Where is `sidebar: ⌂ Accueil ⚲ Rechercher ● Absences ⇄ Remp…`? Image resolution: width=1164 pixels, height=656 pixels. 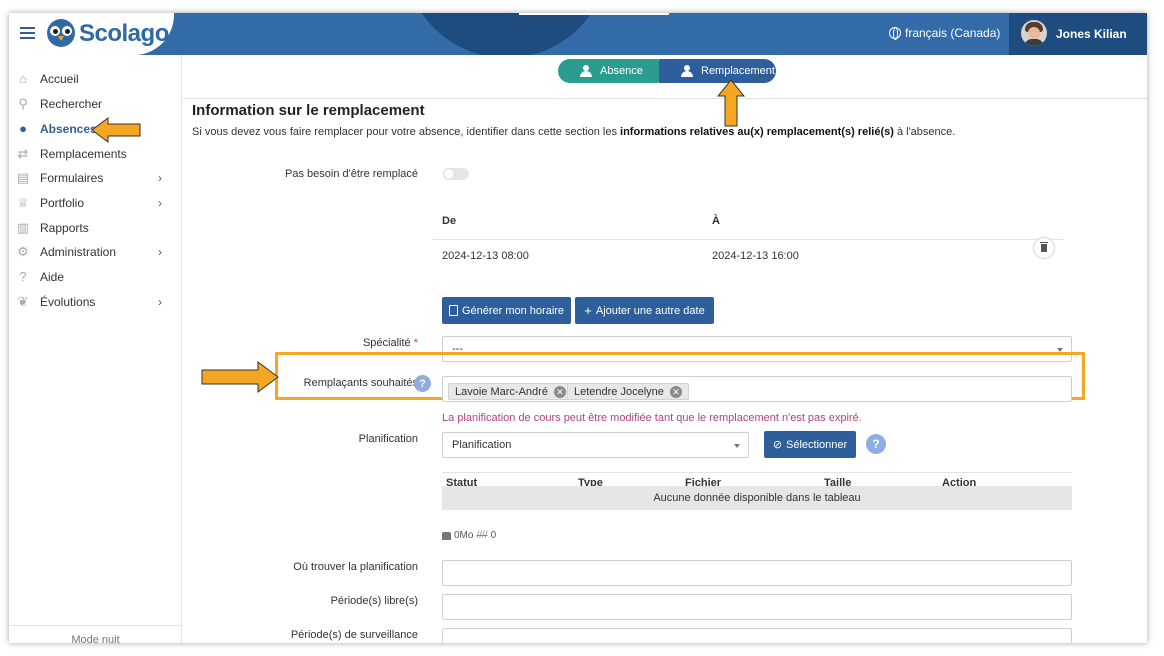 sidebar: ⌂ Accueil ⚲ Rechercher ● Absences ⇄ Remp… is located at coordinates (95, 349).